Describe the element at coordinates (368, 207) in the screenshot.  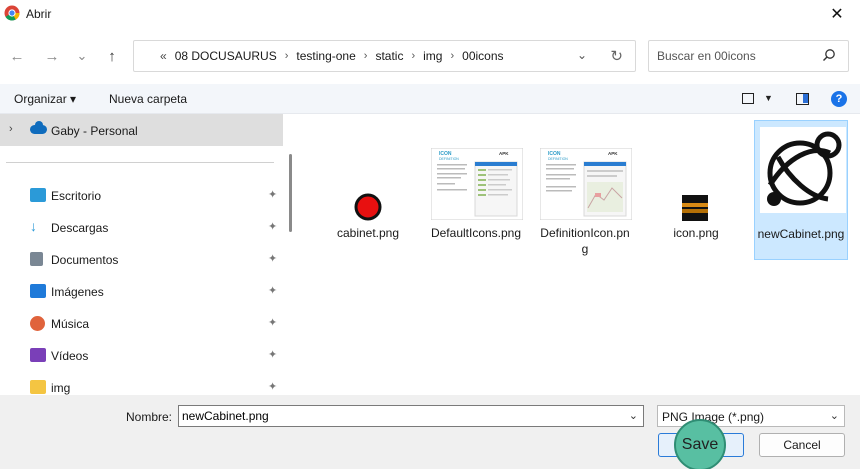
I see `cabinet-thumbnail` at that location.